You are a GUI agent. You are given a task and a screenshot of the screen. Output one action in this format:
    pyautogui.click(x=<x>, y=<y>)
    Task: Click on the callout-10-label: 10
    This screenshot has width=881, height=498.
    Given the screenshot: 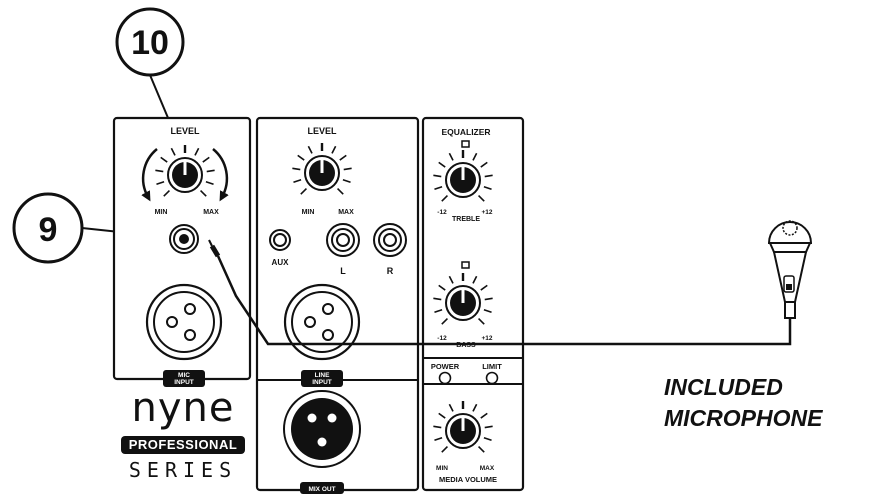 What is the action you would take?
    pyautogui.click(x=150, y=43)
    